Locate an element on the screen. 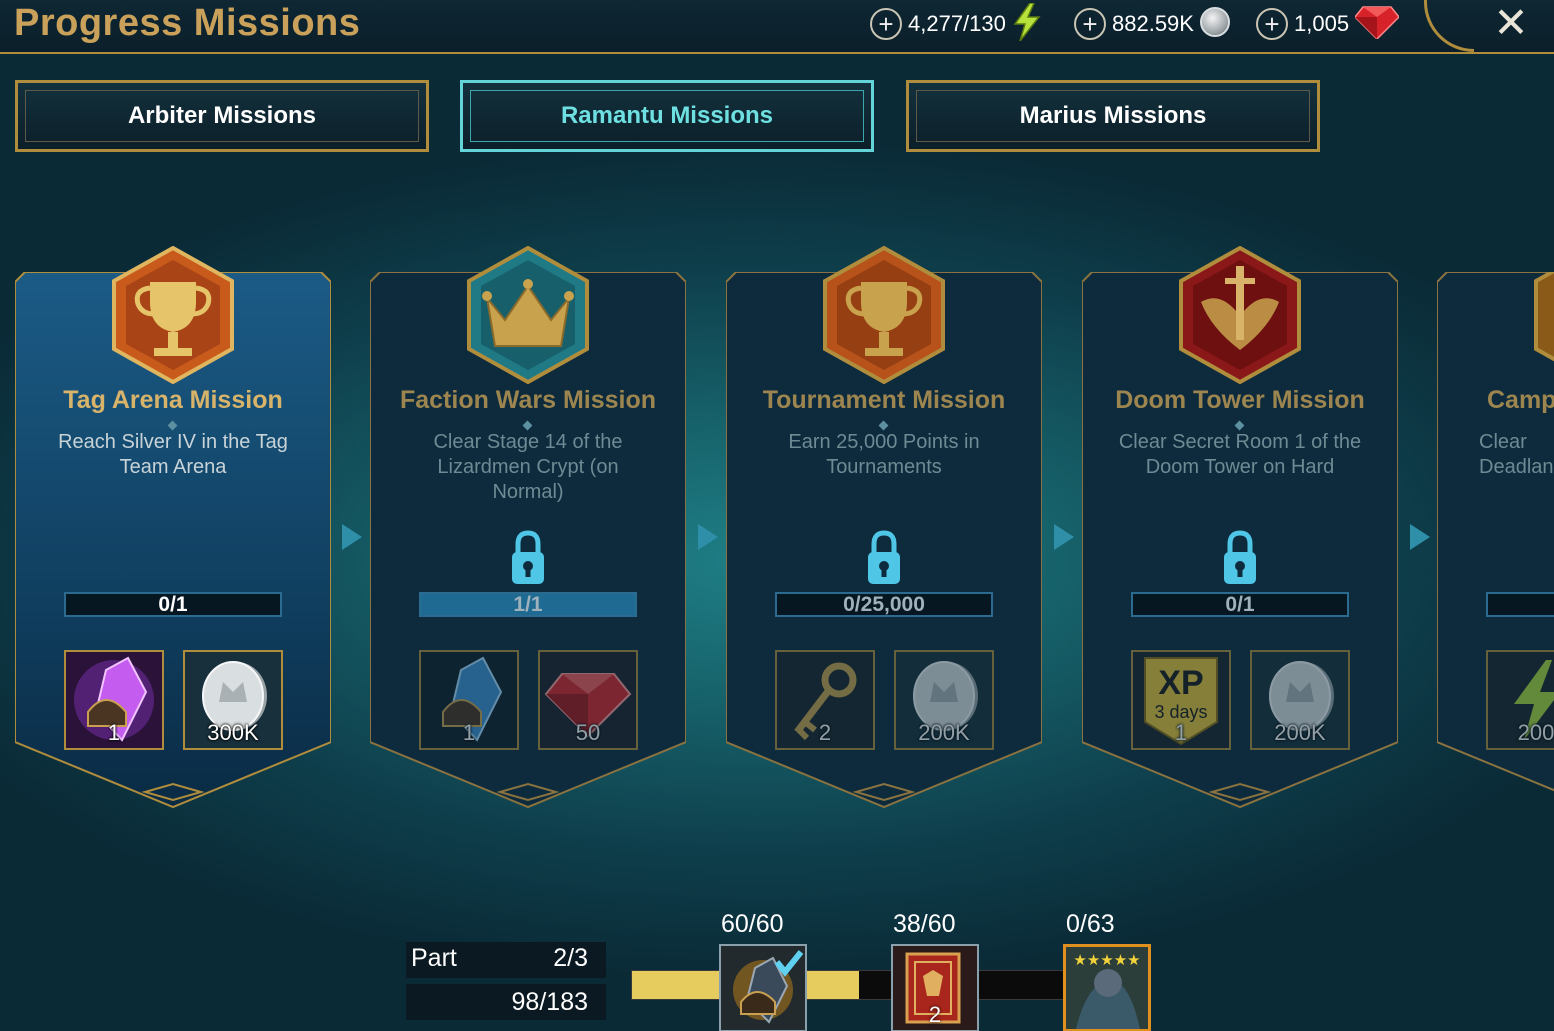  silver-coin-icon is located at coordinates (1214, 24).